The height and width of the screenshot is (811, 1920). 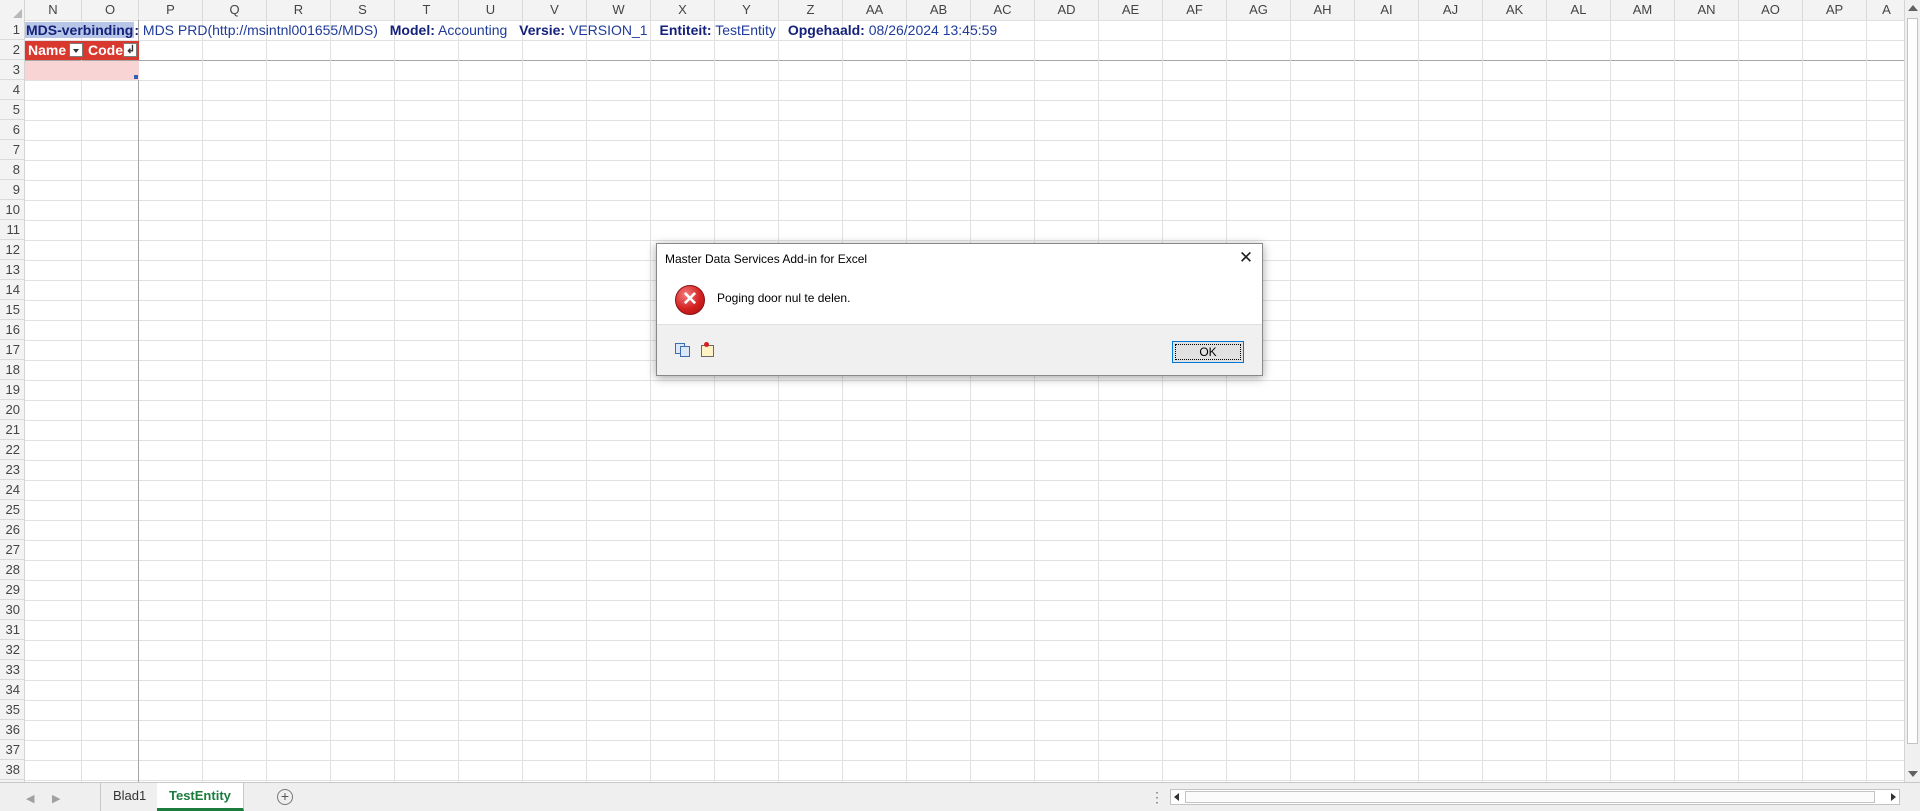 I want to click on column-header-ak: AK, so click(x=1515, y=10).